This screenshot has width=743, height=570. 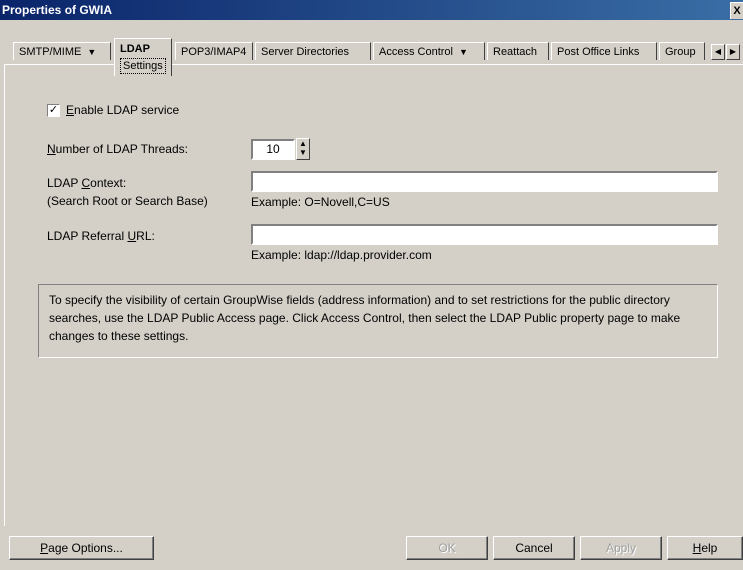 I want to click on tab-ldap-settings: LDAP Settings, so click(x=143, y=57).